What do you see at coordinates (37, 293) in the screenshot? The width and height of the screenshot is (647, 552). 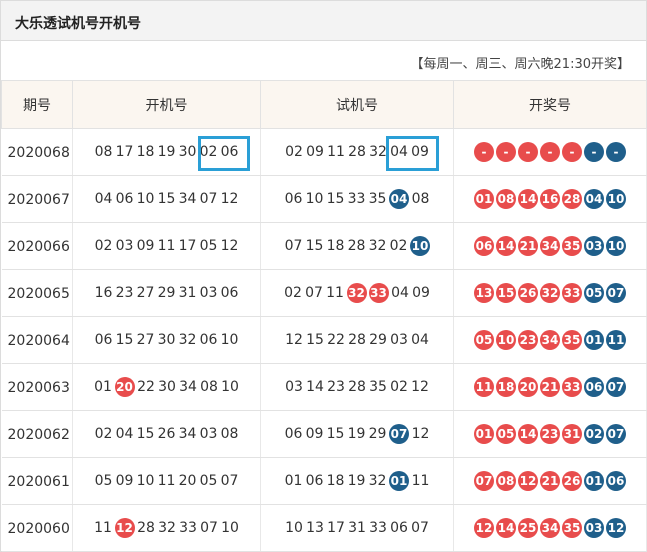 I see `period-cell: 2020065` at bounding box center [37, 293].